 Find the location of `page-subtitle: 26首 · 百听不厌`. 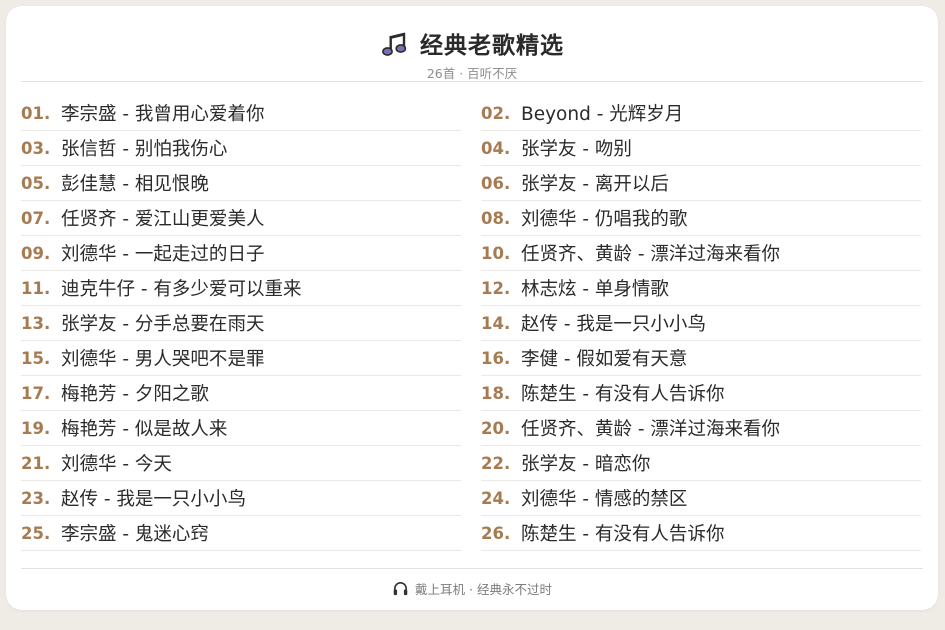

page-subtitle: 26首 · 百听不厌 is located at coordinates (472, 73).